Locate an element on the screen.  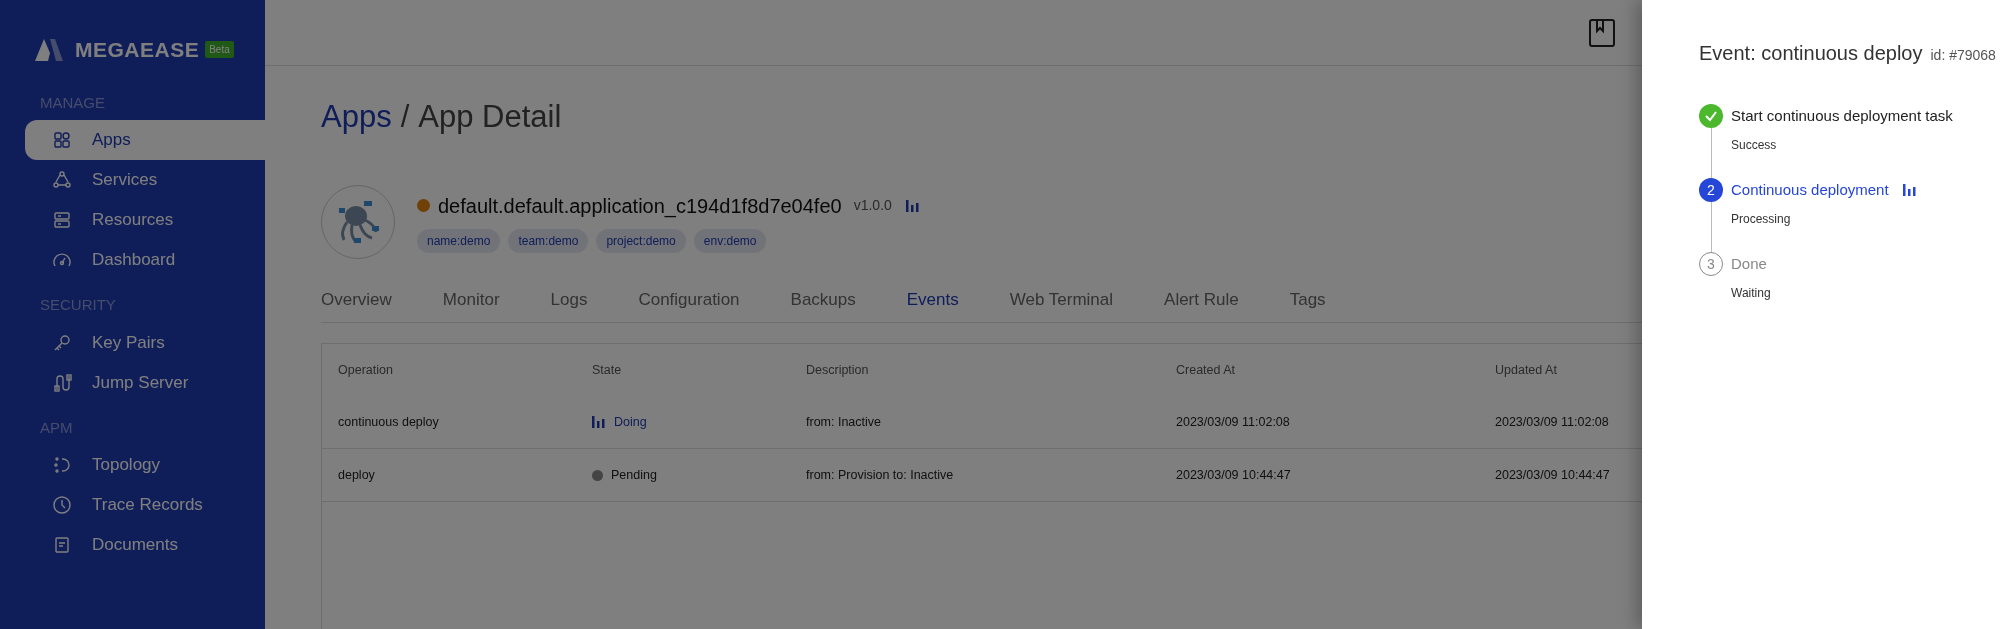
column-header: Updated At is located at coordinates (1526, 370).